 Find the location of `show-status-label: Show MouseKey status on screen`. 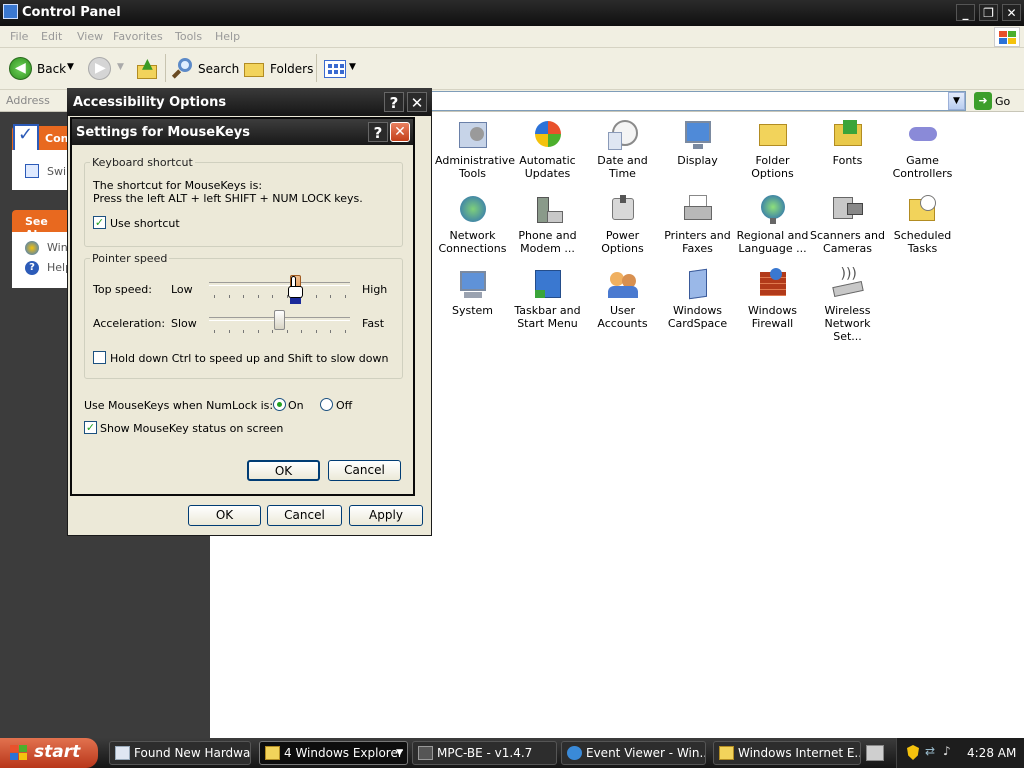

show-status-label: Show MouseKey status on screen is located at coordinates (191, 428).